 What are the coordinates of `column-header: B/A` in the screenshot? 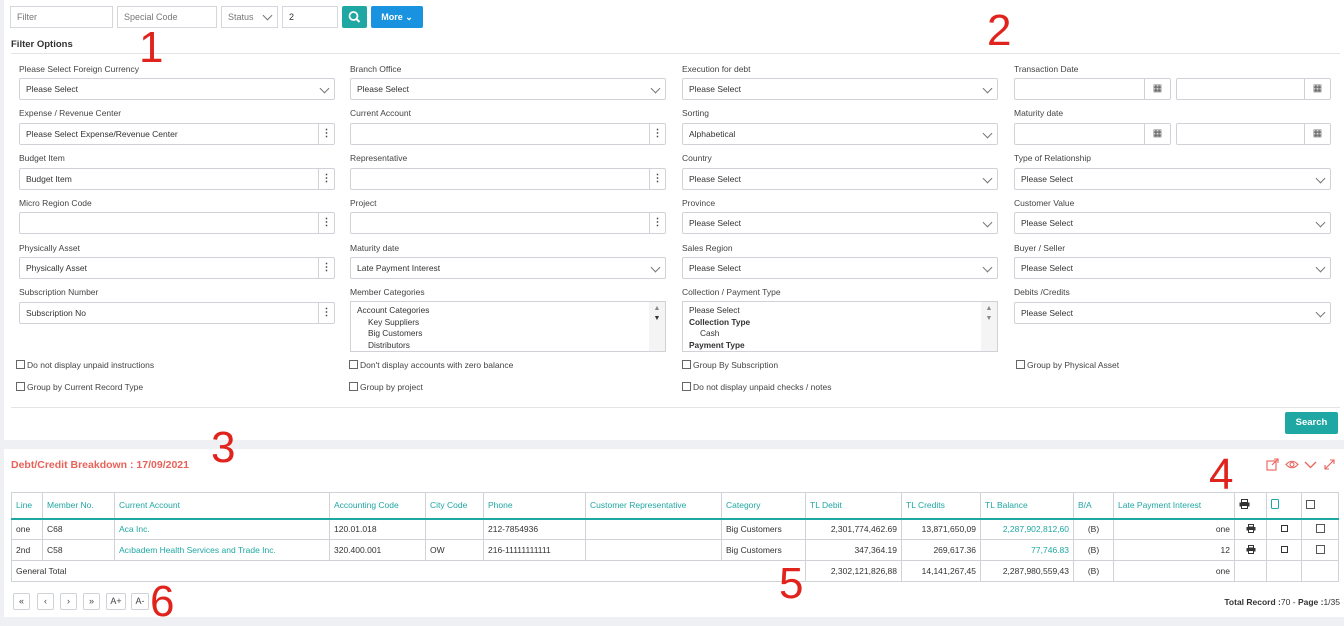 It's located at (1093, 506).